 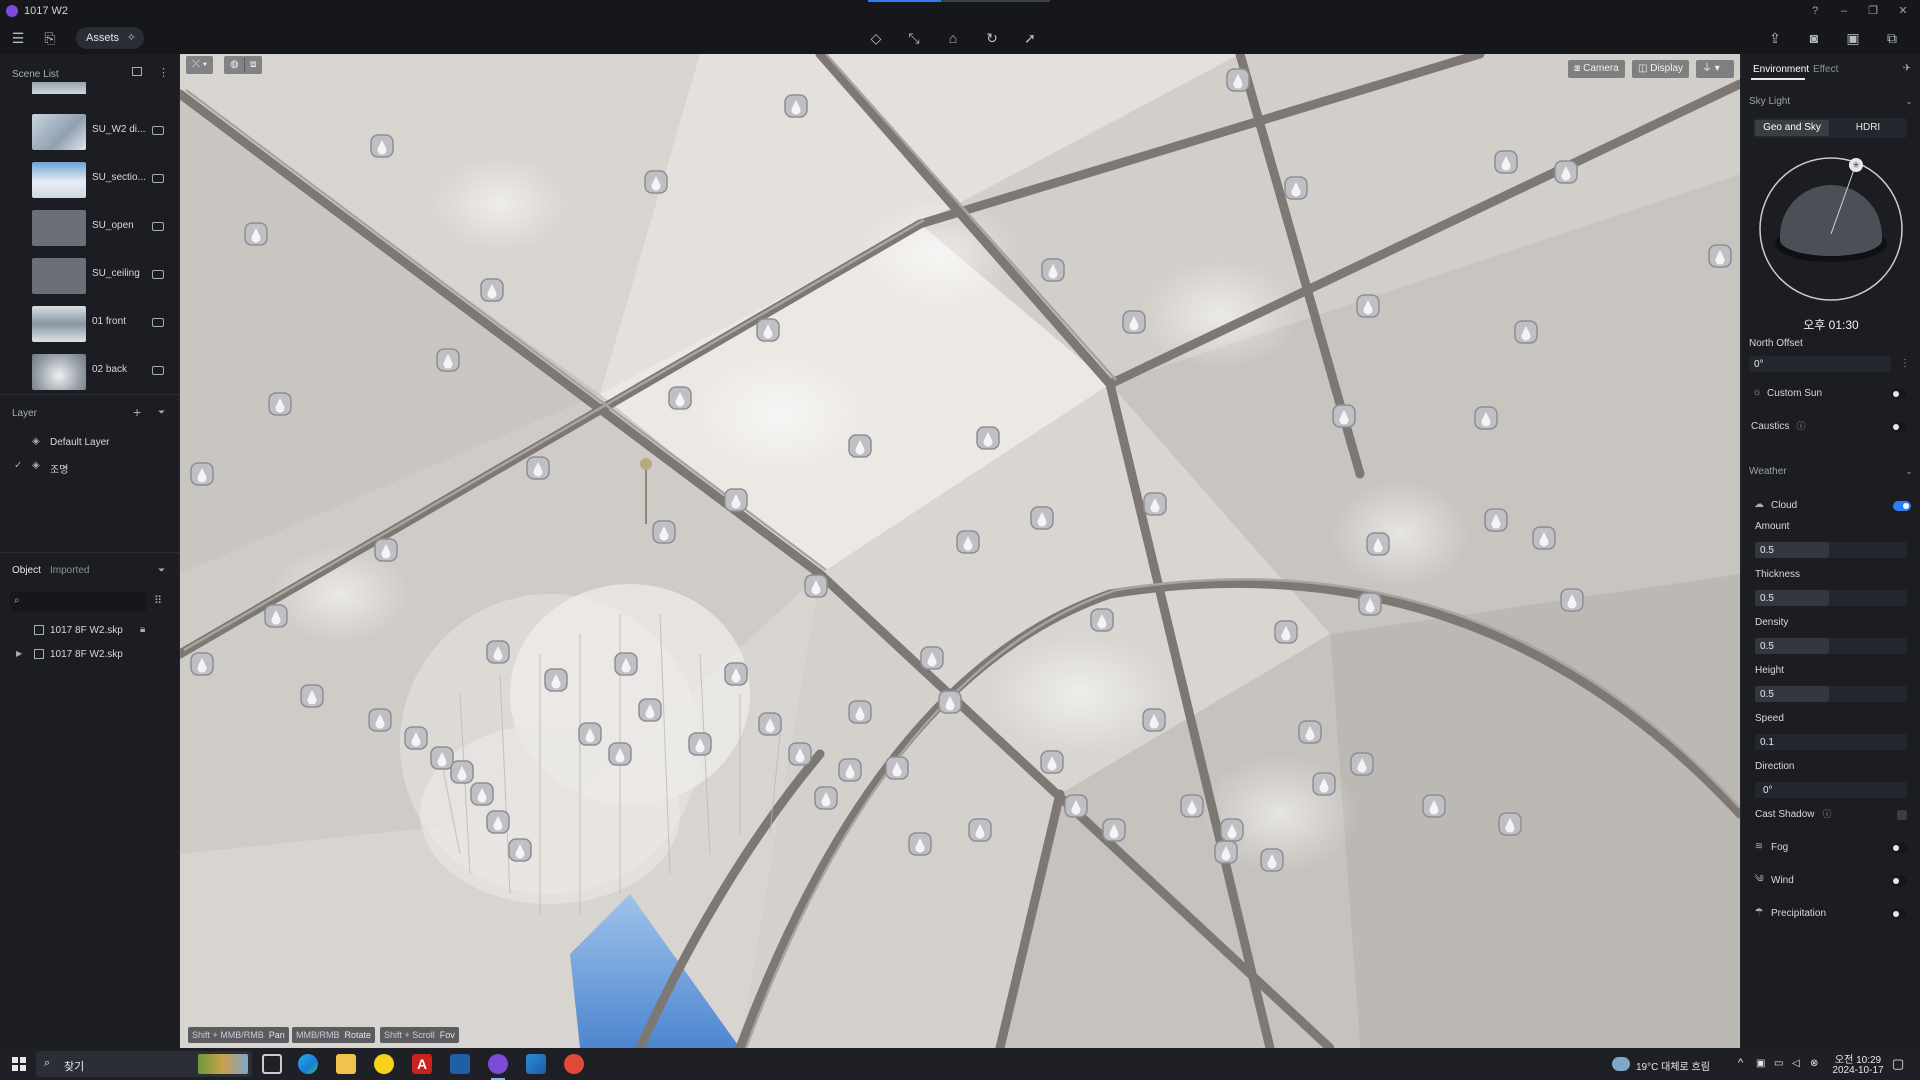 What do you see at coordinates (1778, 1063) in the screenshot?
I see `display-icon: ▭` at bounding box center [1778, 1063].